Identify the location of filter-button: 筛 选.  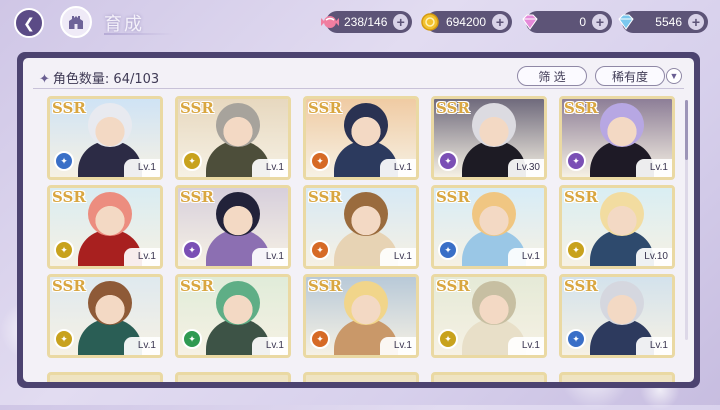
(552, 76).